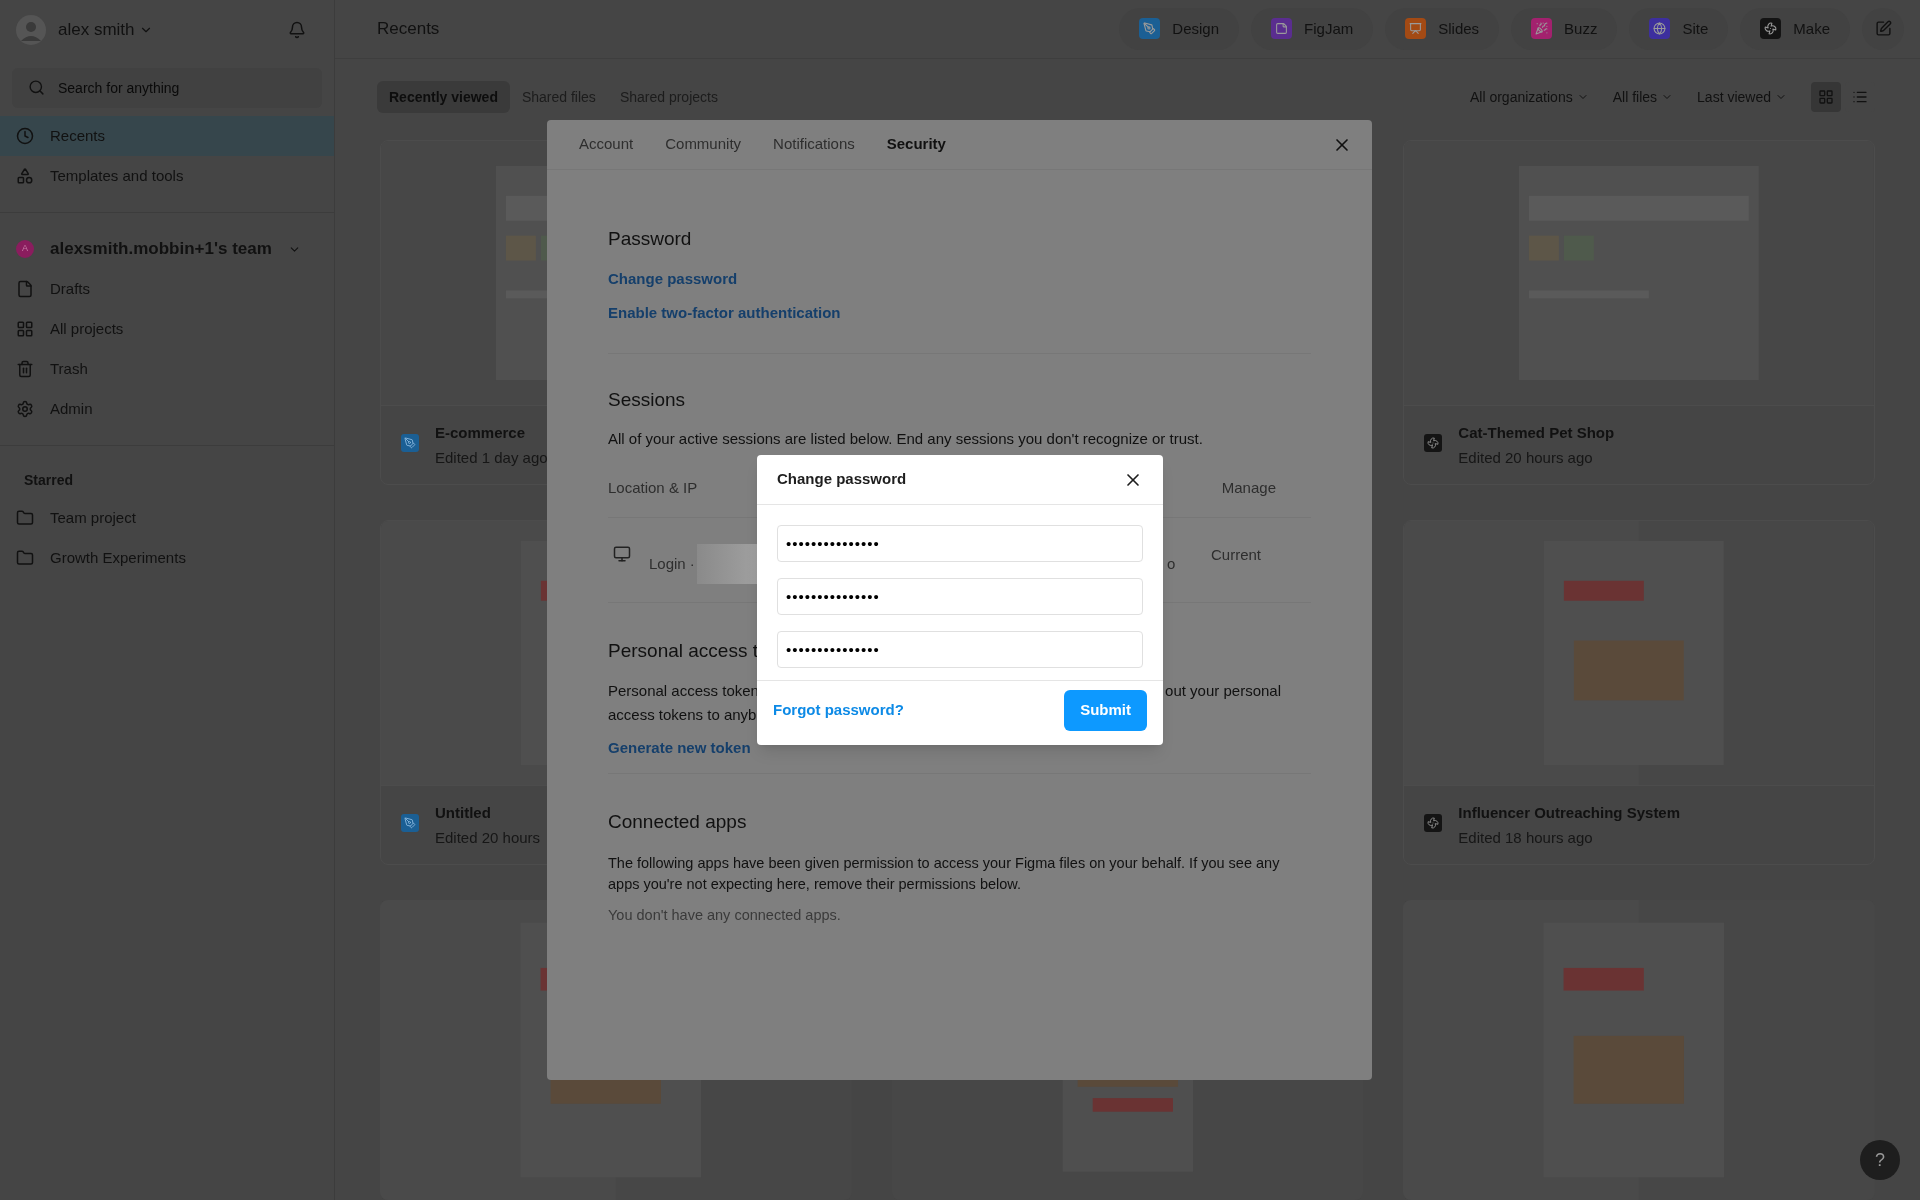 The width and height of the screenshot is (1920, 1200). Describe the element at coordinates (677, 822) in the screenshot. I see `section-heading: Connected apps` at that location.